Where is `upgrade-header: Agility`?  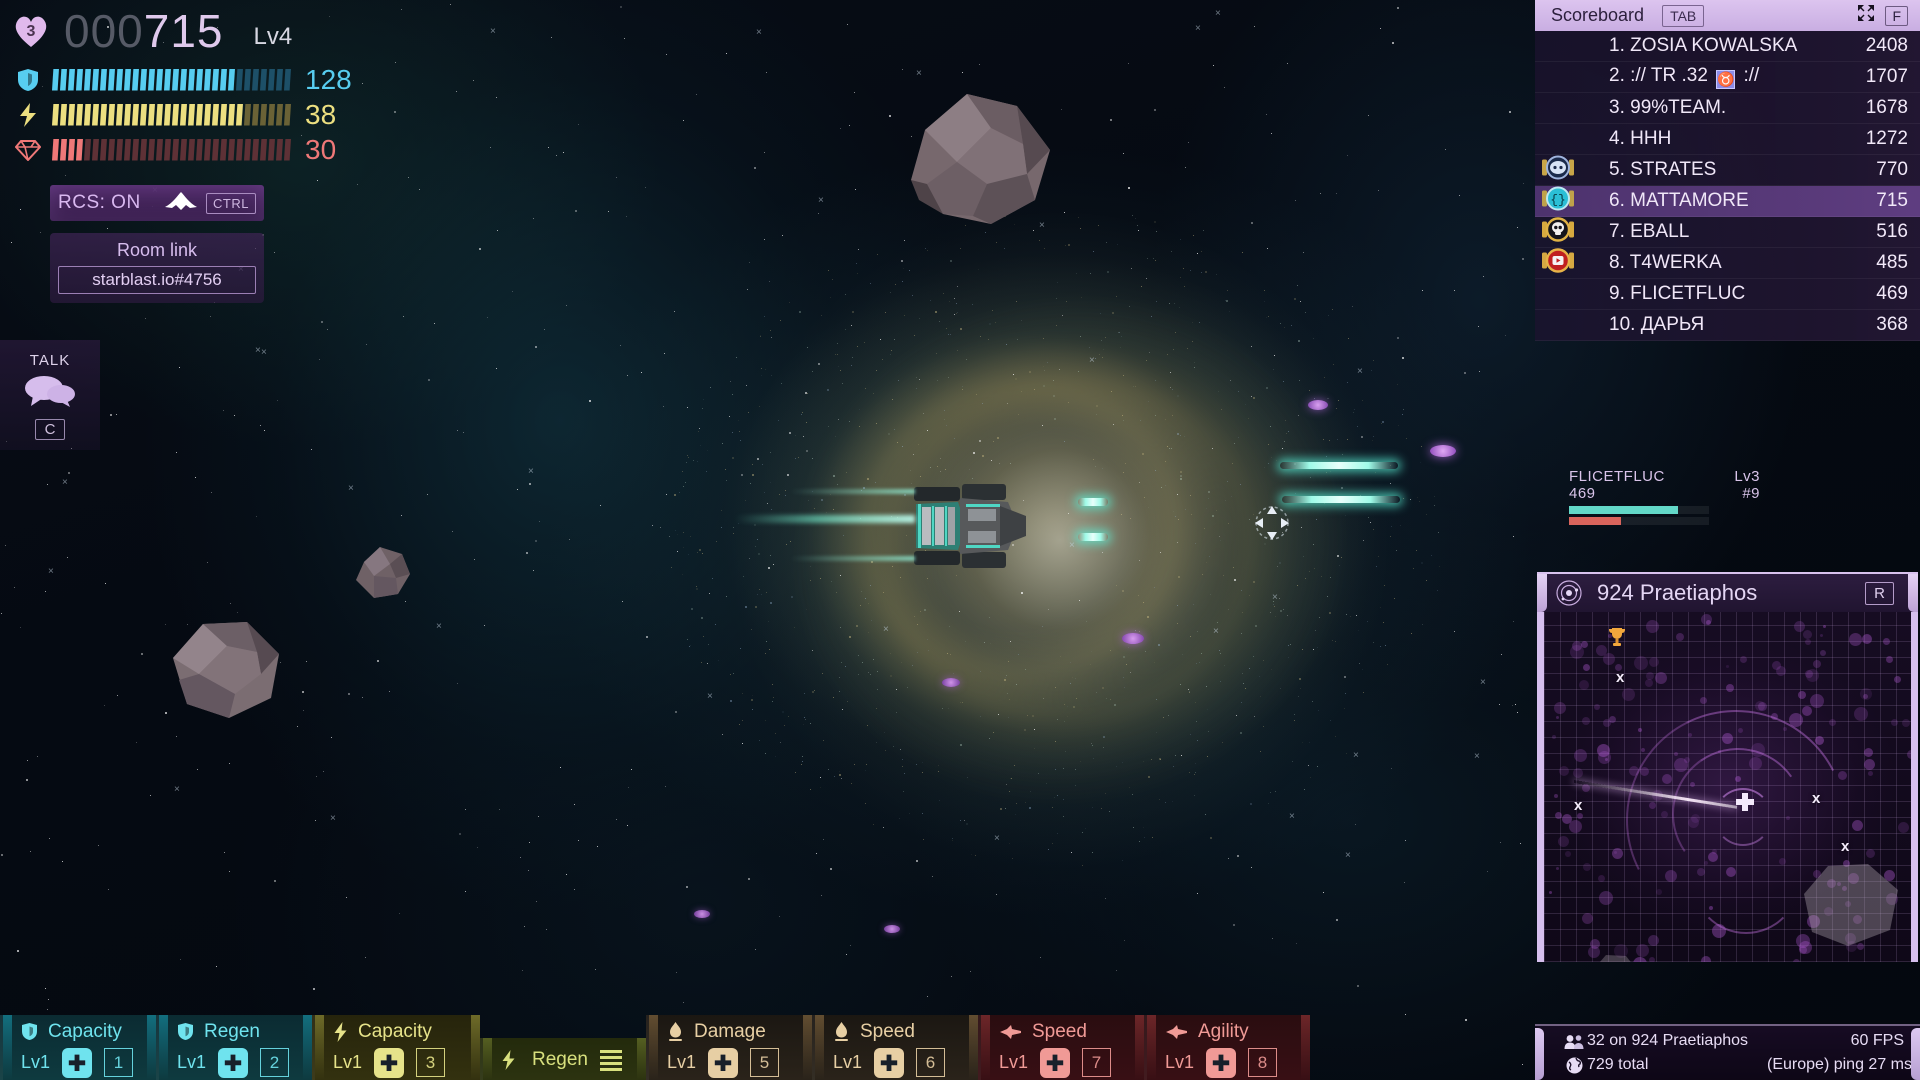
upgrade-header: Agility is located at coordinates (1228, 1032).